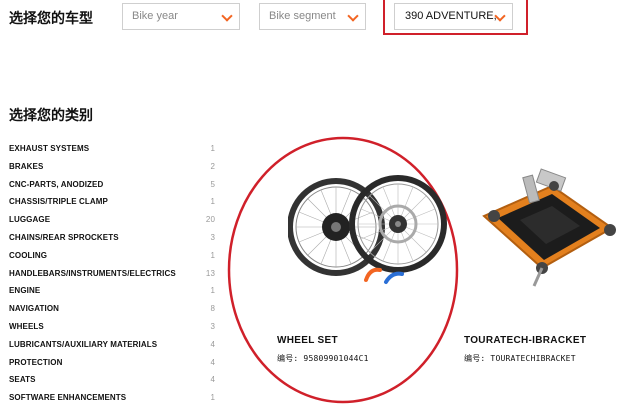 The image size is (641, 409). I want to click on category-heading: 选择您的类别, so click(51, 115).